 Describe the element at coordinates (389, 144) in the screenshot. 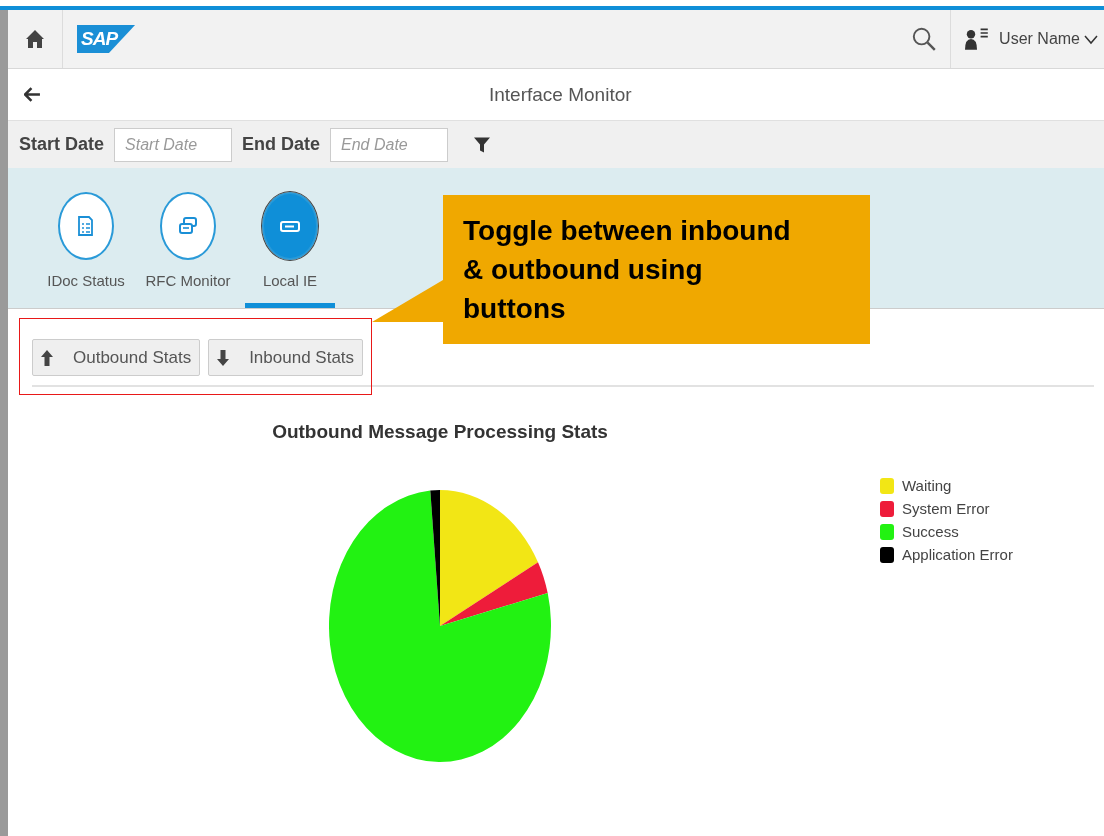

I see `date-field: End Date` at that location.